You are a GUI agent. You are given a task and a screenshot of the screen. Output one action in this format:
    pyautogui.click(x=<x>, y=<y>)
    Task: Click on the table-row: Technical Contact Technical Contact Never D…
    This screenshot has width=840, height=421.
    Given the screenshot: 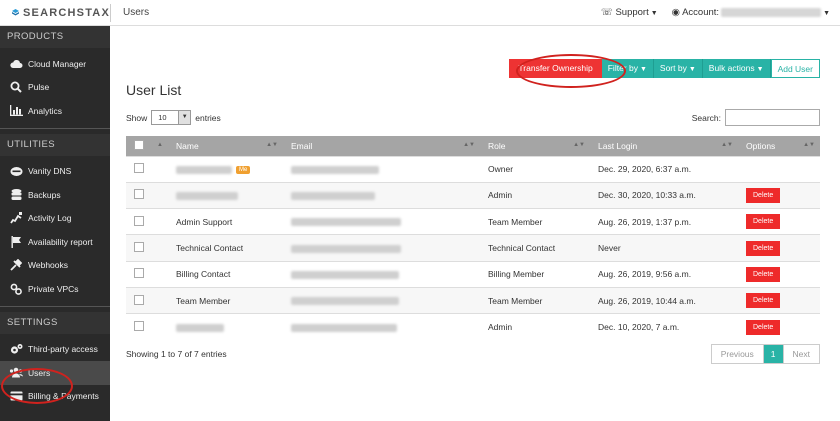 What is the action you would take?
    pyautogui.click(x=473, y=248)
    